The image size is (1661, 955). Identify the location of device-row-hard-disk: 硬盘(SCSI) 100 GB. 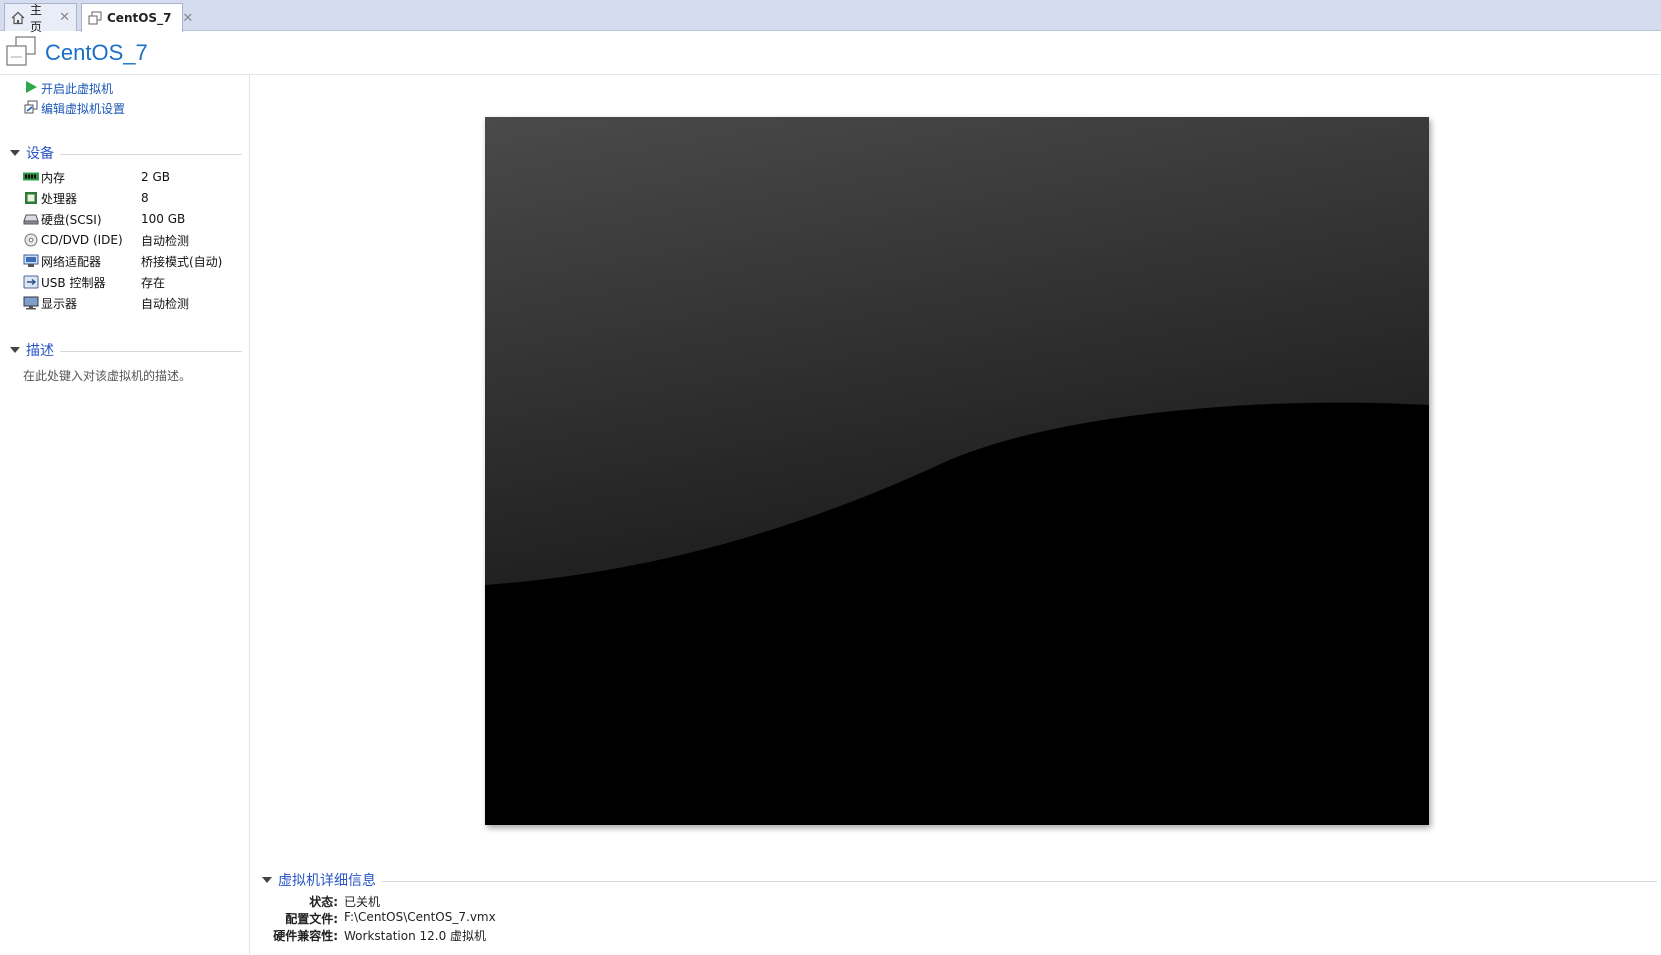
(133, 219).